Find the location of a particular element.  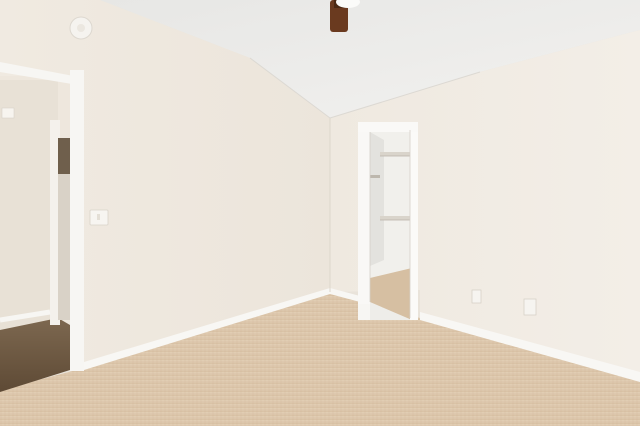

doorway-trim-left is located at coordinates (77, 220).